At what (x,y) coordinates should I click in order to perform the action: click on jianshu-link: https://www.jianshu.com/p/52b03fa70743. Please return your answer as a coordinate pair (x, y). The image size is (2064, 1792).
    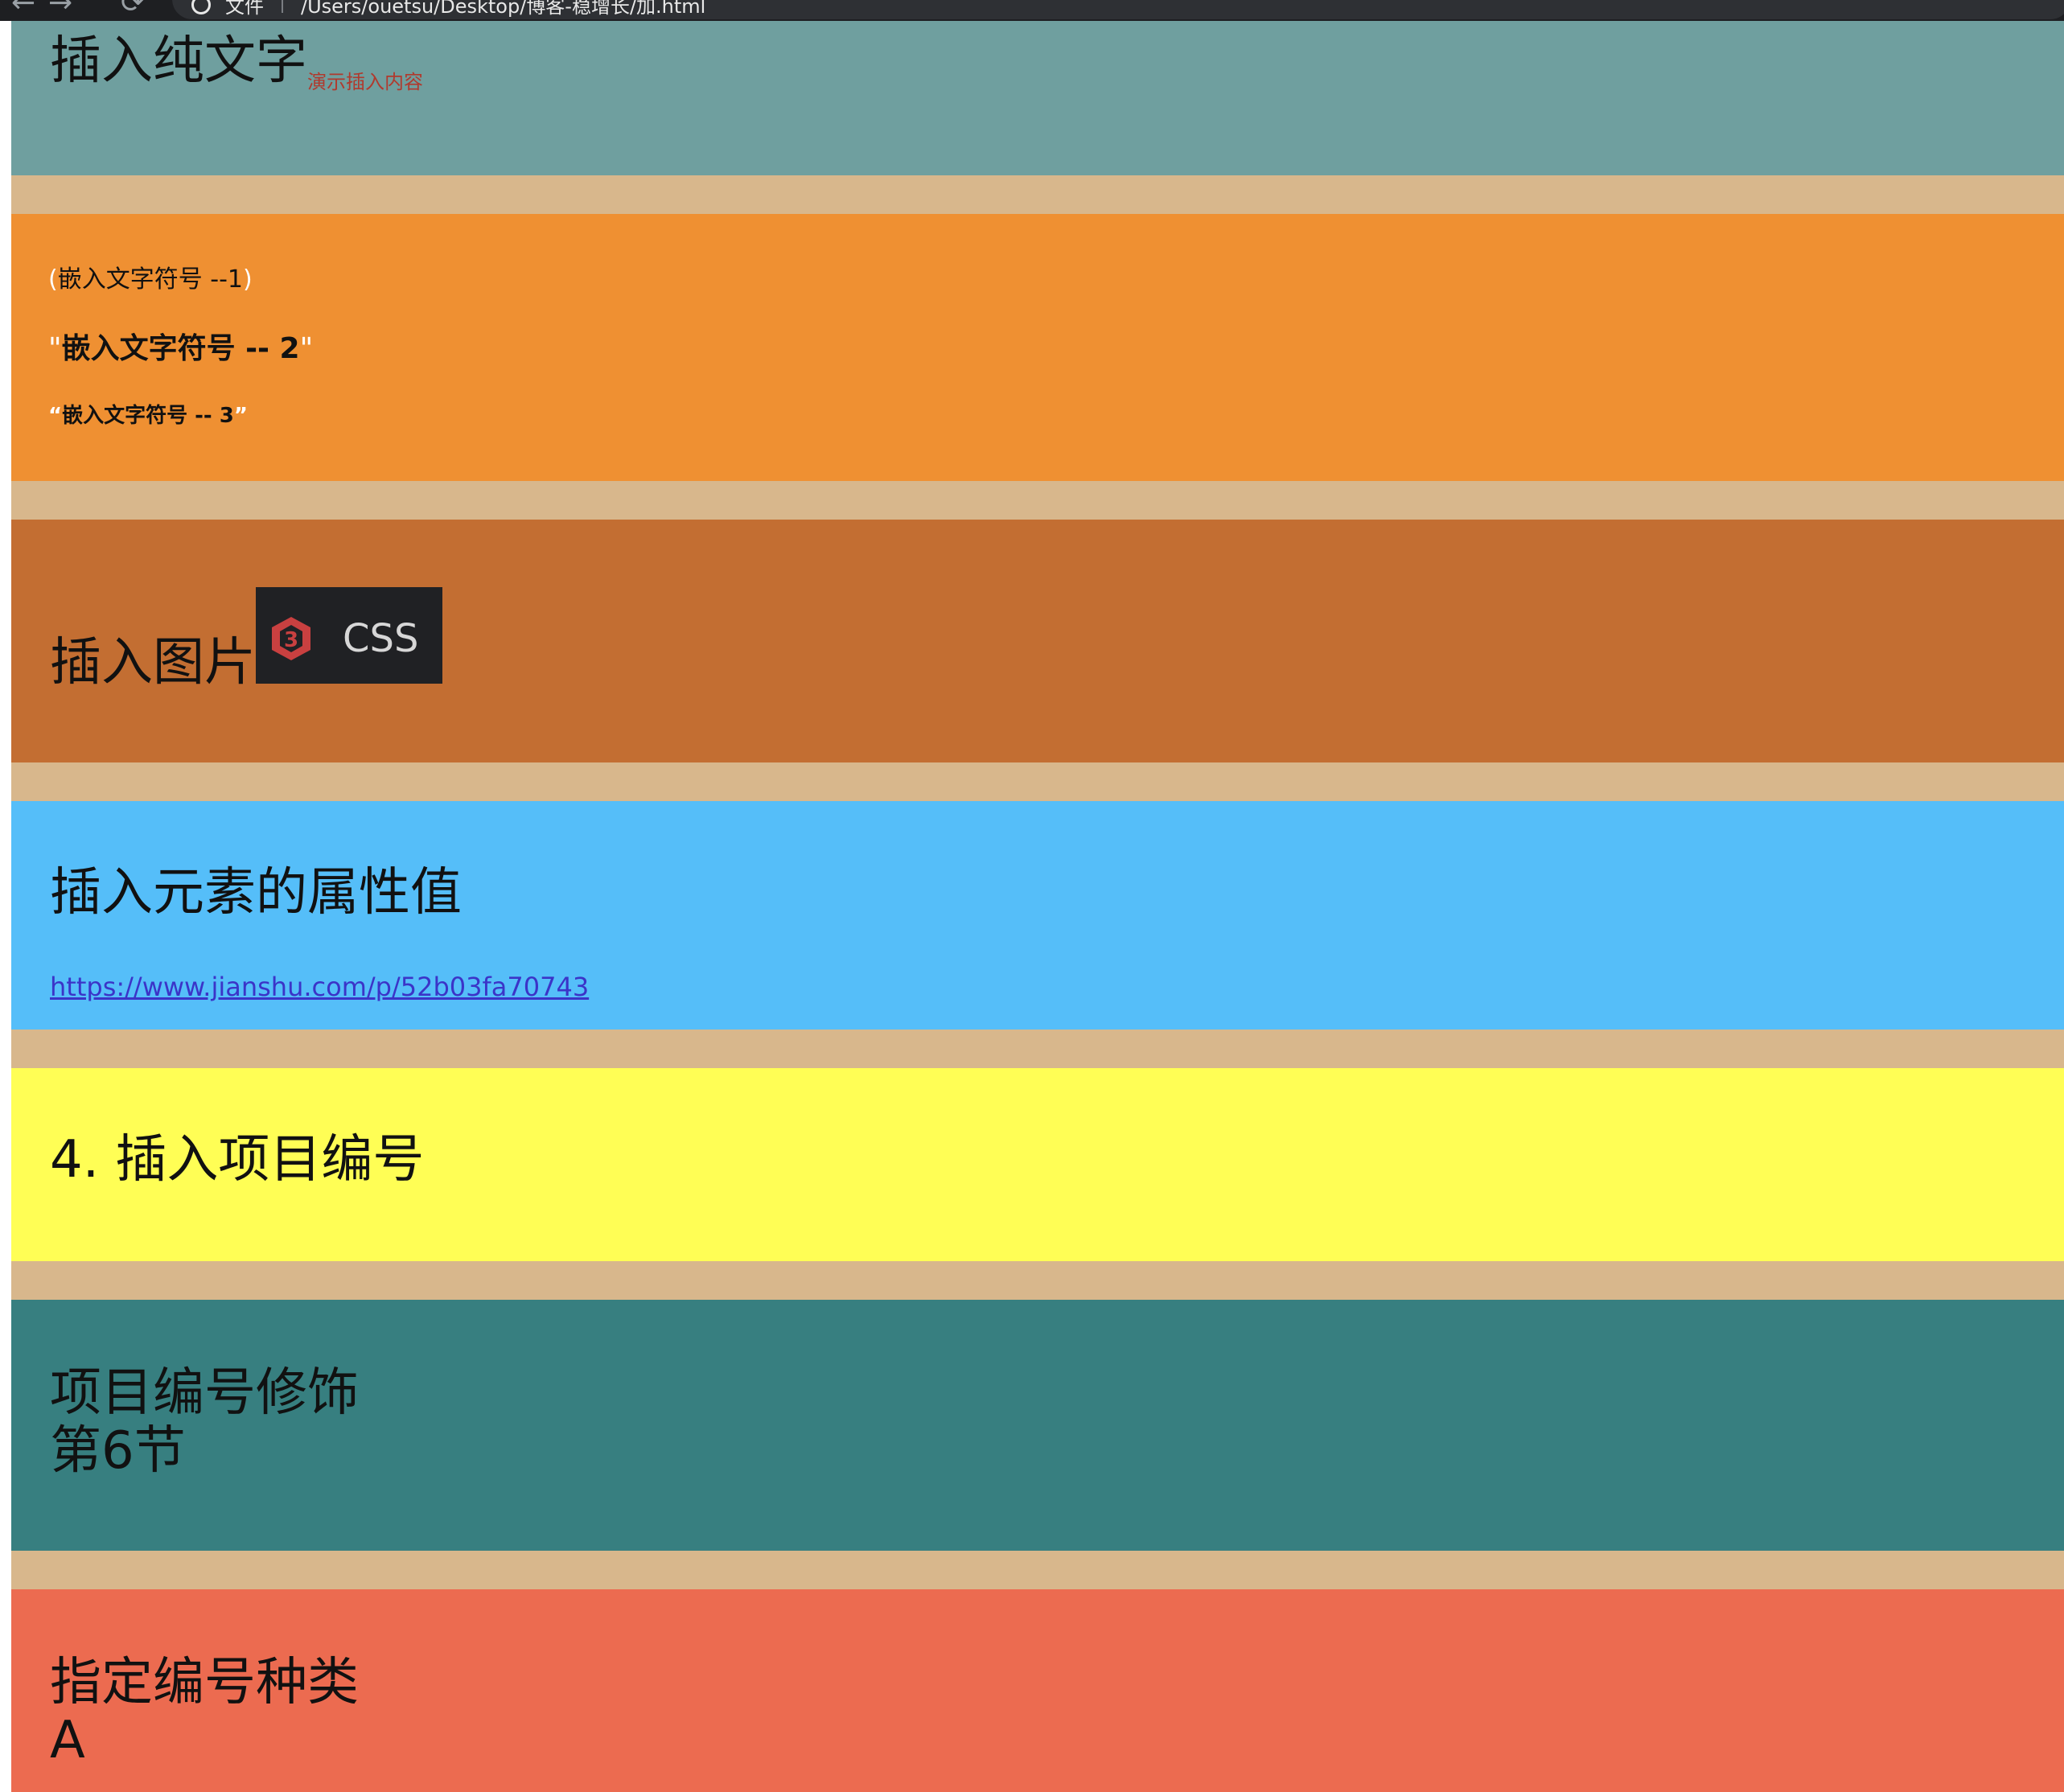
    Looking at the image, I should click on (319, 987).